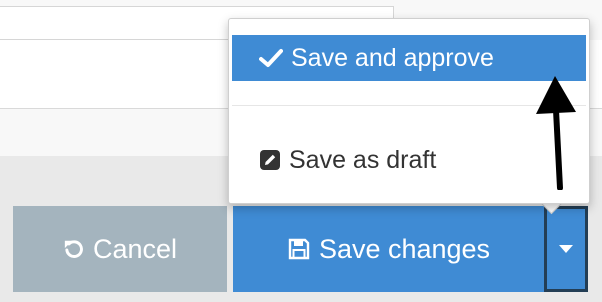 This screenshot has width=602, height=302. I want to click on save-changes-label: Save changes, so click(404, 248).